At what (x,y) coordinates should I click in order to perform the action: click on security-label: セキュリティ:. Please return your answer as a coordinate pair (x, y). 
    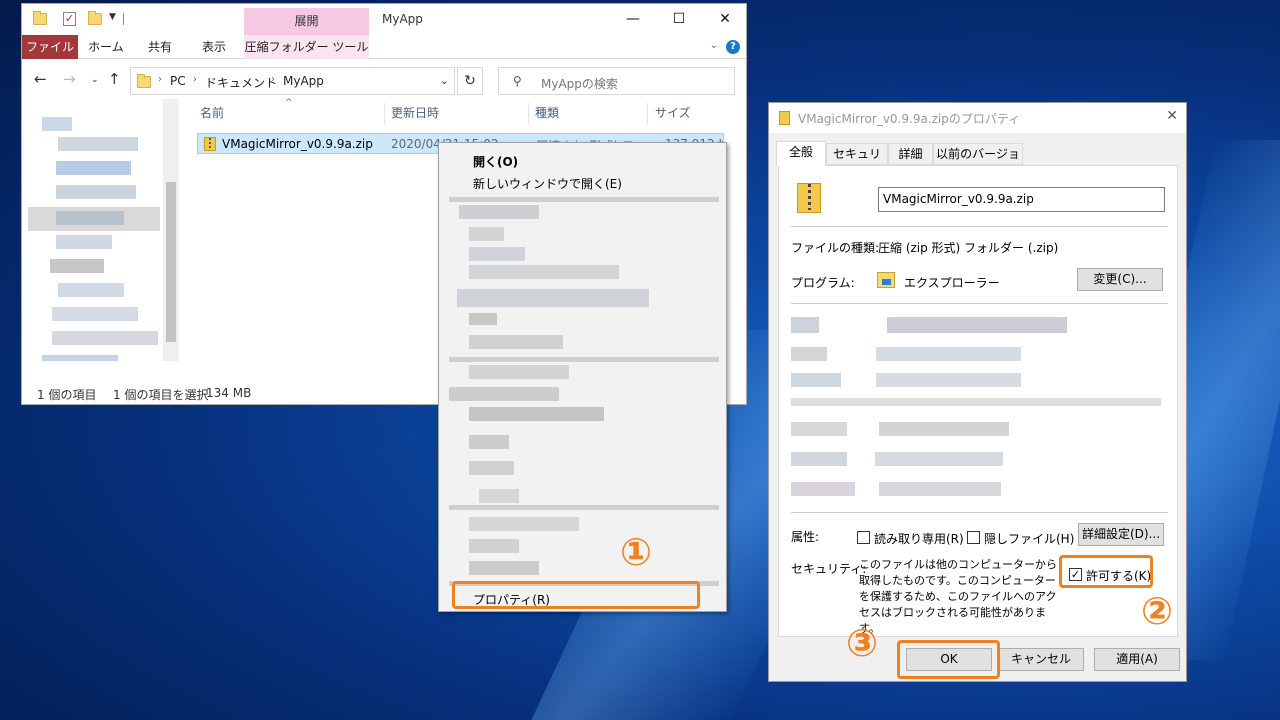
    Looking at the image, I should click on (829, 569).